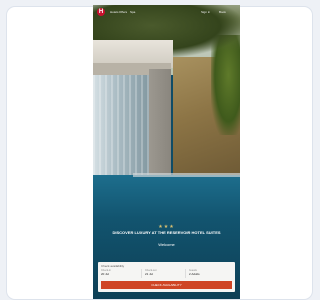 Image resolution: width=320 pixels, height=300 pixels. I want to click on booking-title: Check availability, so click(113, 266).